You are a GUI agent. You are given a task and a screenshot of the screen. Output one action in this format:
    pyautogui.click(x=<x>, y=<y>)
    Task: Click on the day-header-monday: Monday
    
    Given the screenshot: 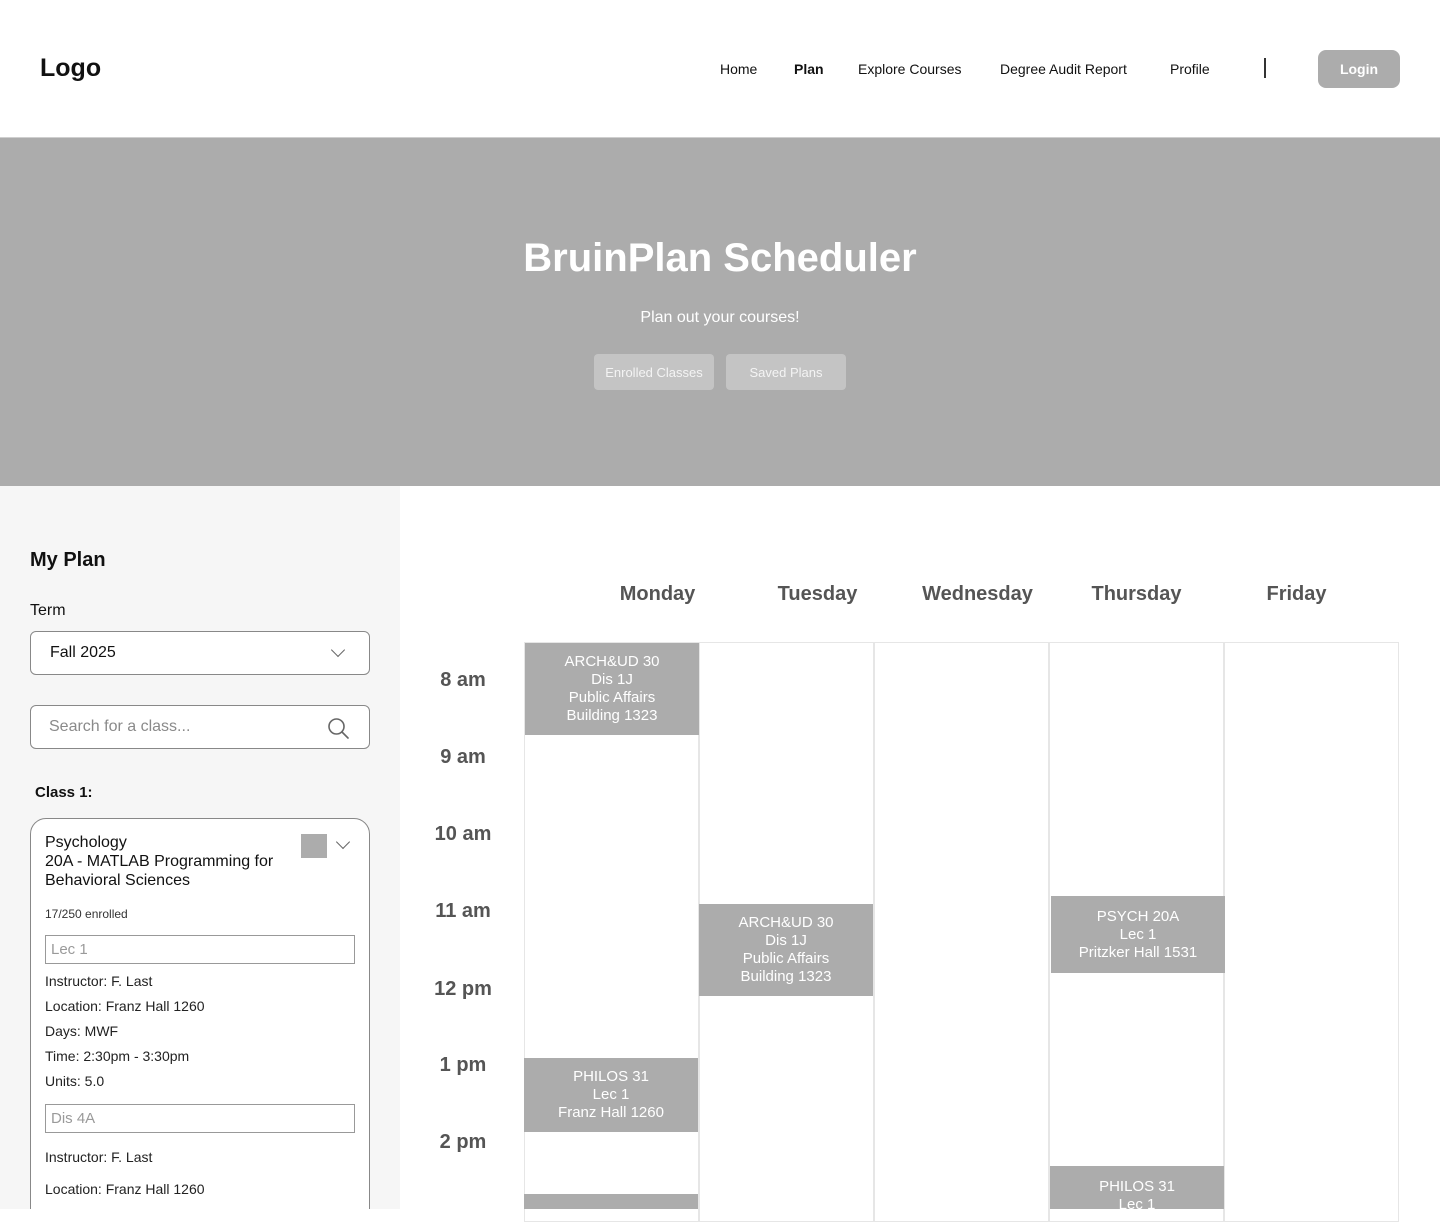 What is the action you would take?
    pyautogui.click(x=657, y=594)
    